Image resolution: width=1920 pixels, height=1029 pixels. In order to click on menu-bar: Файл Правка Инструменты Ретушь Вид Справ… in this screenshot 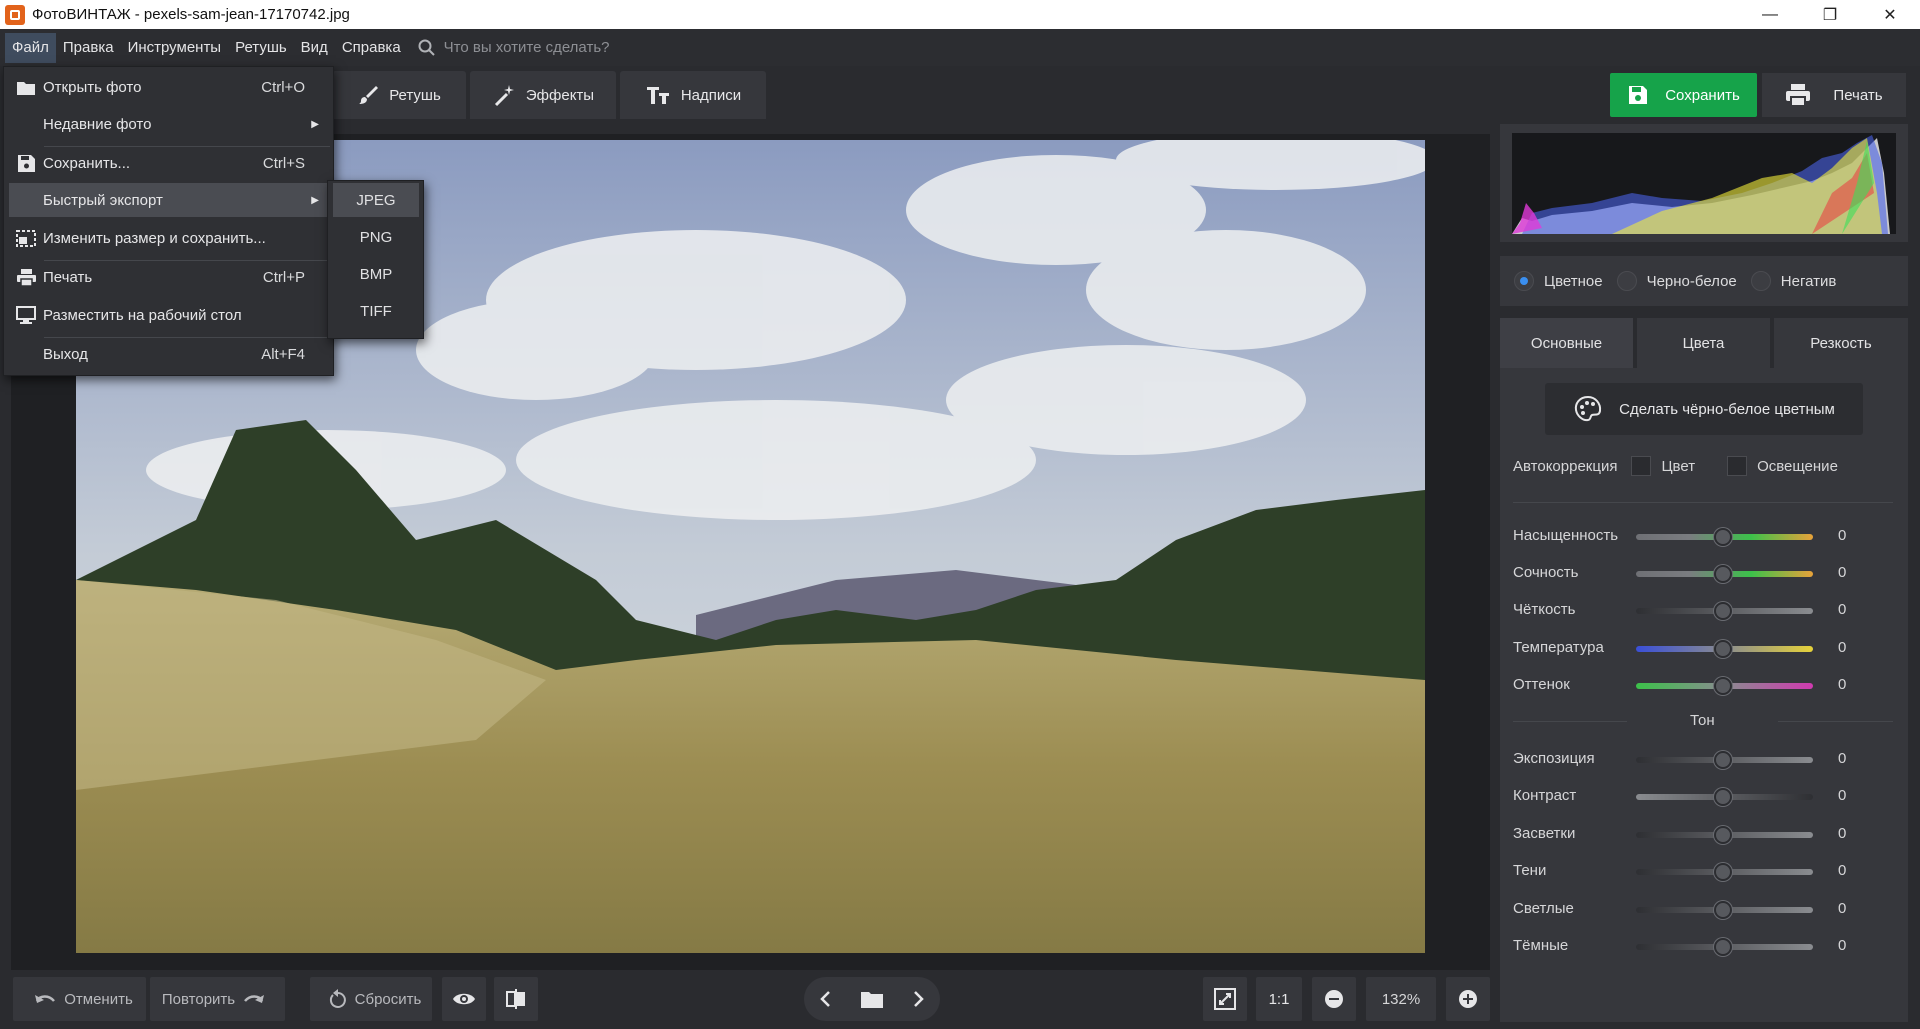, I will do `click(960, 47)`.